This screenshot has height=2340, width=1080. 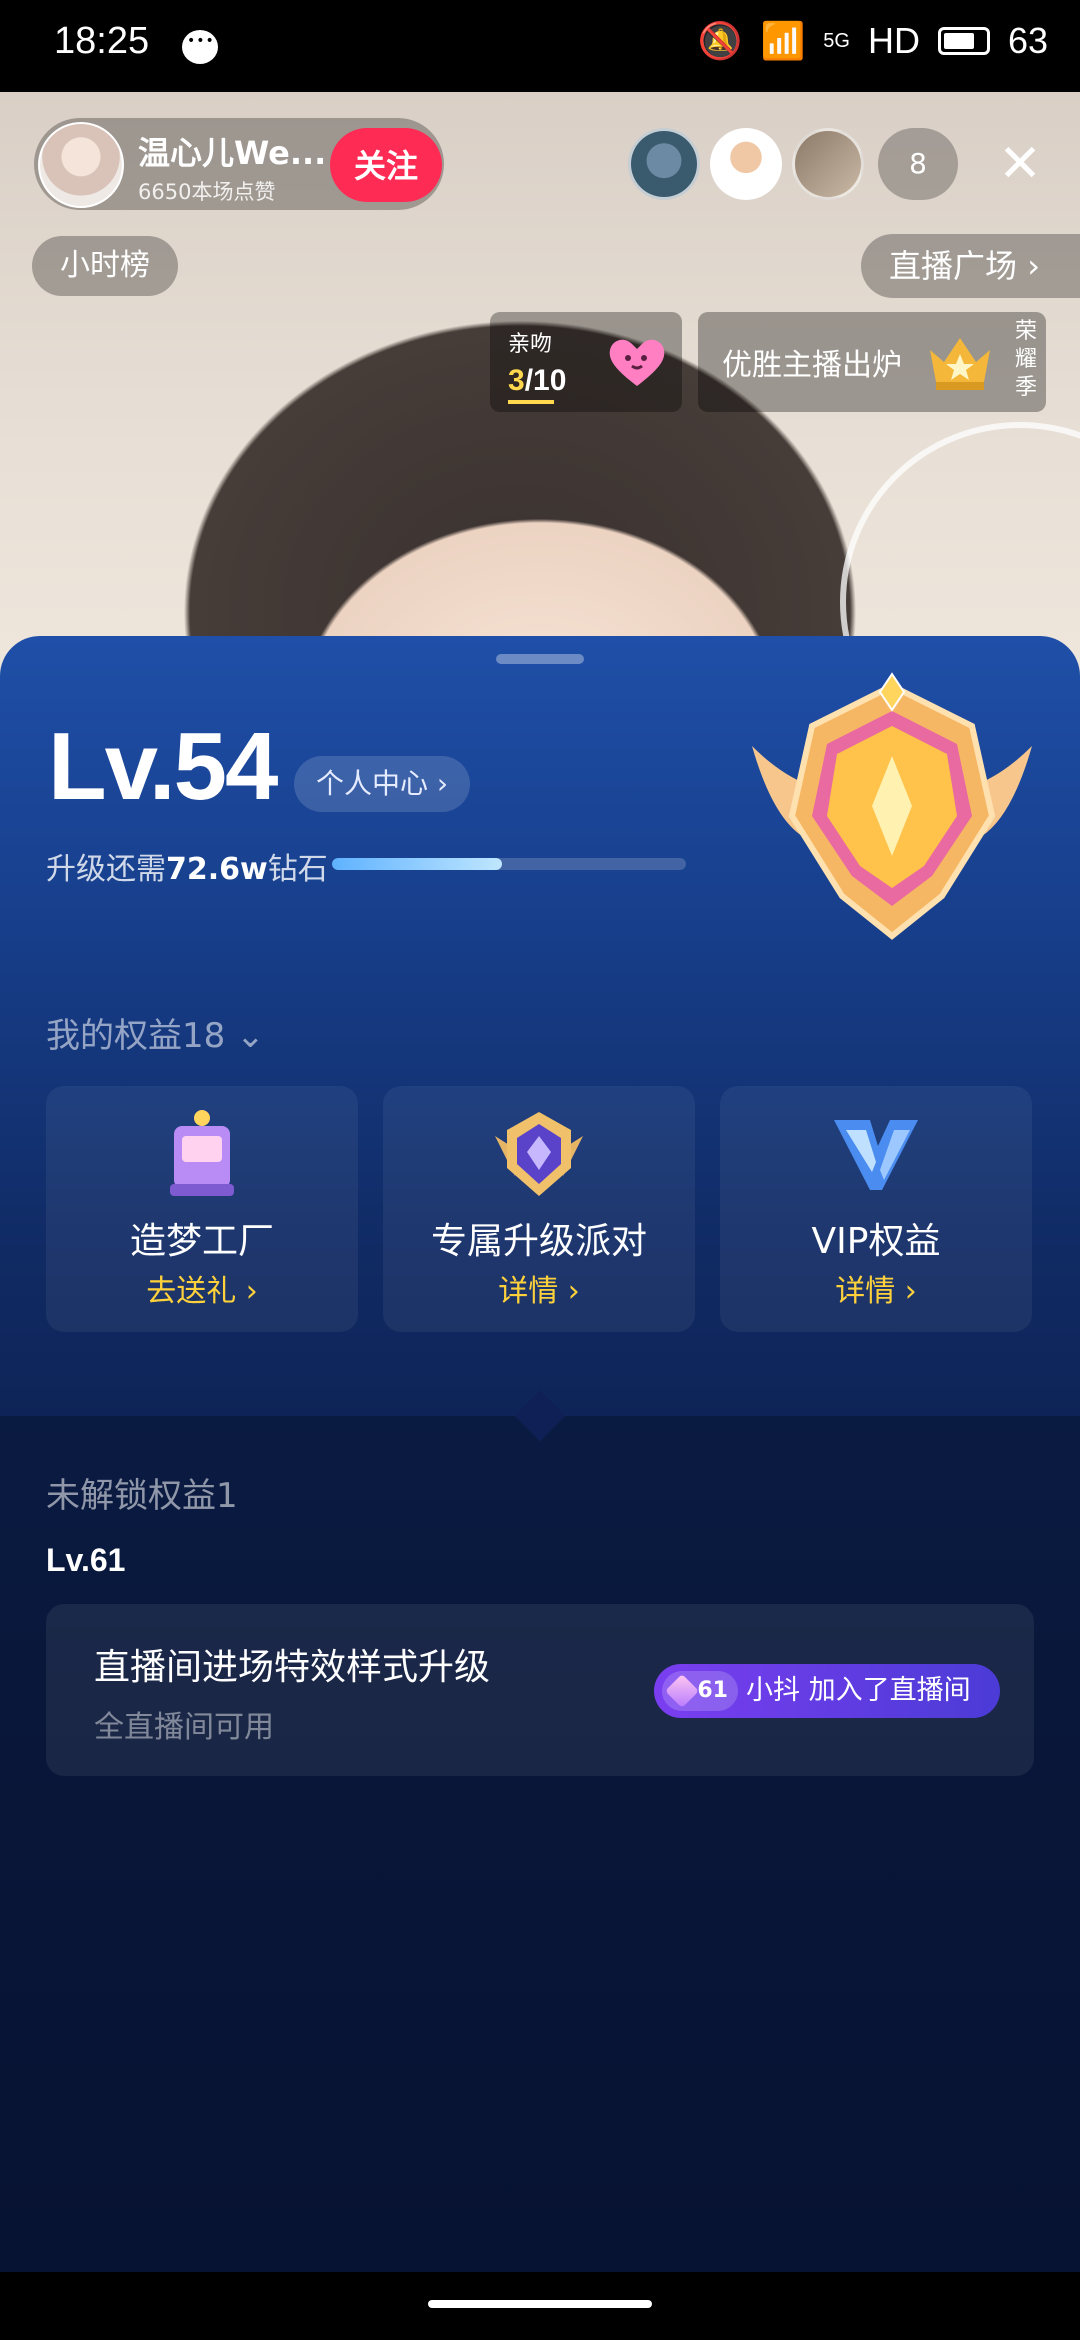 I want to click on kiss-task-card: 亲吻 3/10, so click(x=586, y=362).